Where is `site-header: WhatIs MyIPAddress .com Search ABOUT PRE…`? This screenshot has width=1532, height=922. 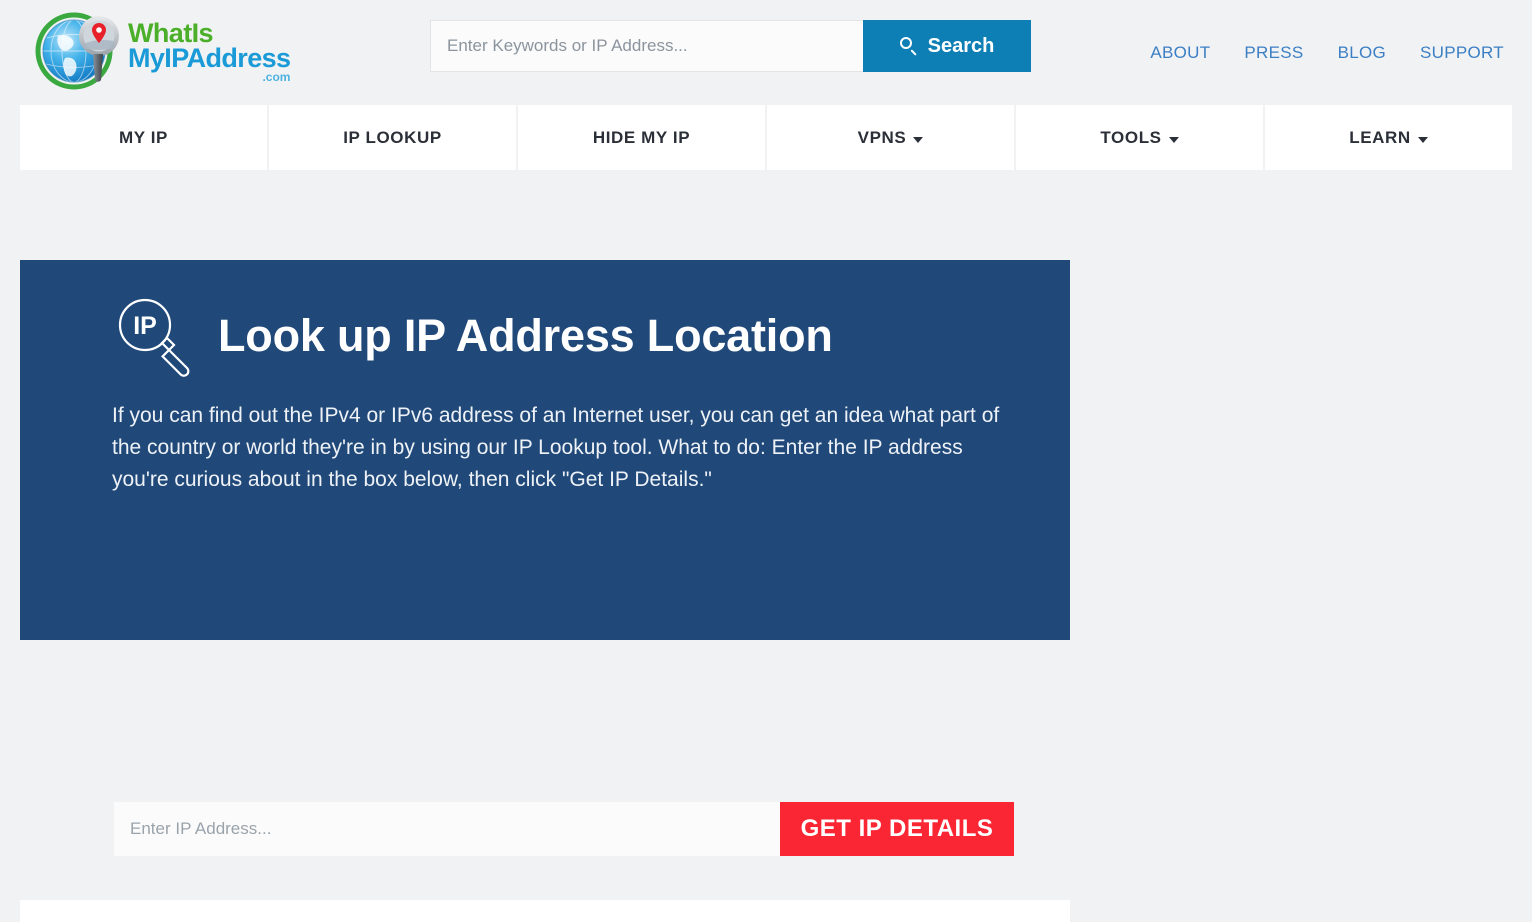 site-header: WhatIs MyIPAddress .com Search ABOUT PRE… is located at coordinates (766, 50).